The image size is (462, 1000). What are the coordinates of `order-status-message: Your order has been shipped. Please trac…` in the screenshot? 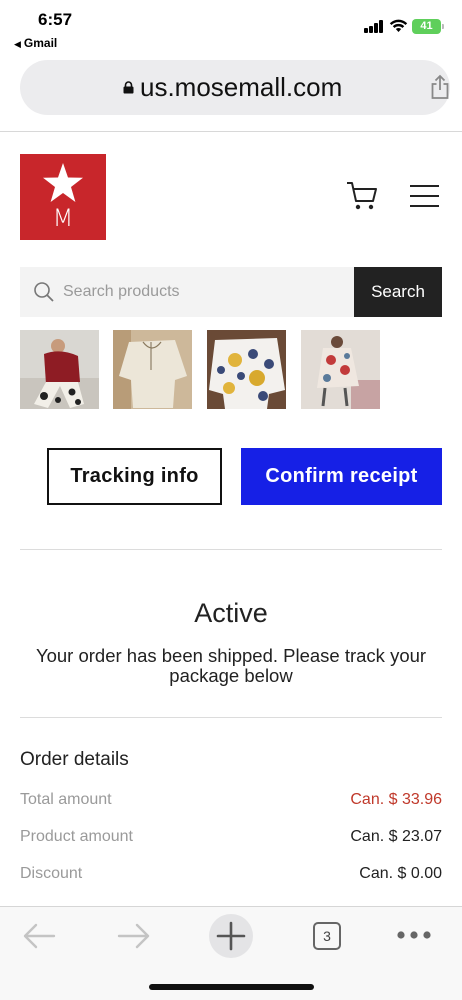 It's located at (231, 665).